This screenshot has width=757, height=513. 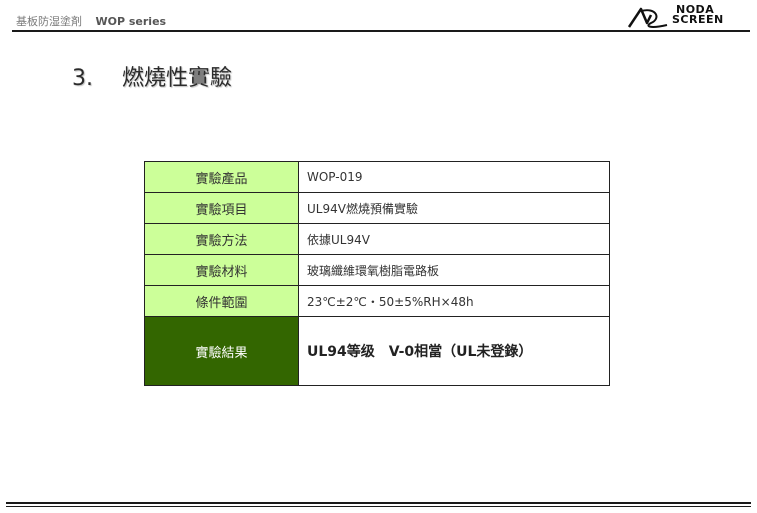 I want to click on section-number: 3., so click(x=82, y=78).